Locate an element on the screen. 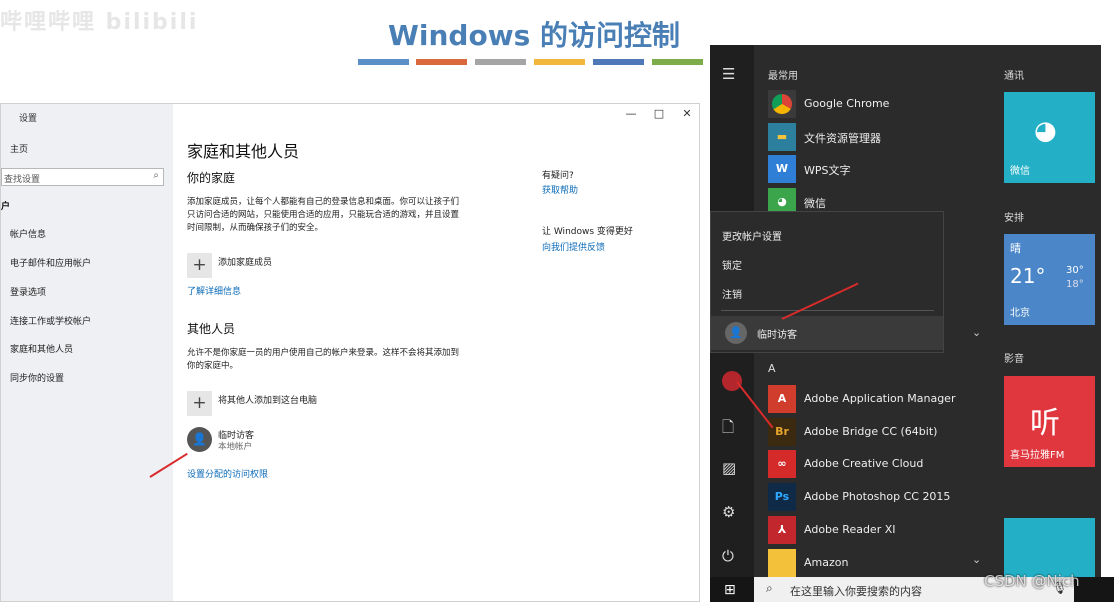 This screenshot has width=1114, height=602. tile-weather: 晴 21° 30° 18° 北京 is located at coordinates (1049, 279).